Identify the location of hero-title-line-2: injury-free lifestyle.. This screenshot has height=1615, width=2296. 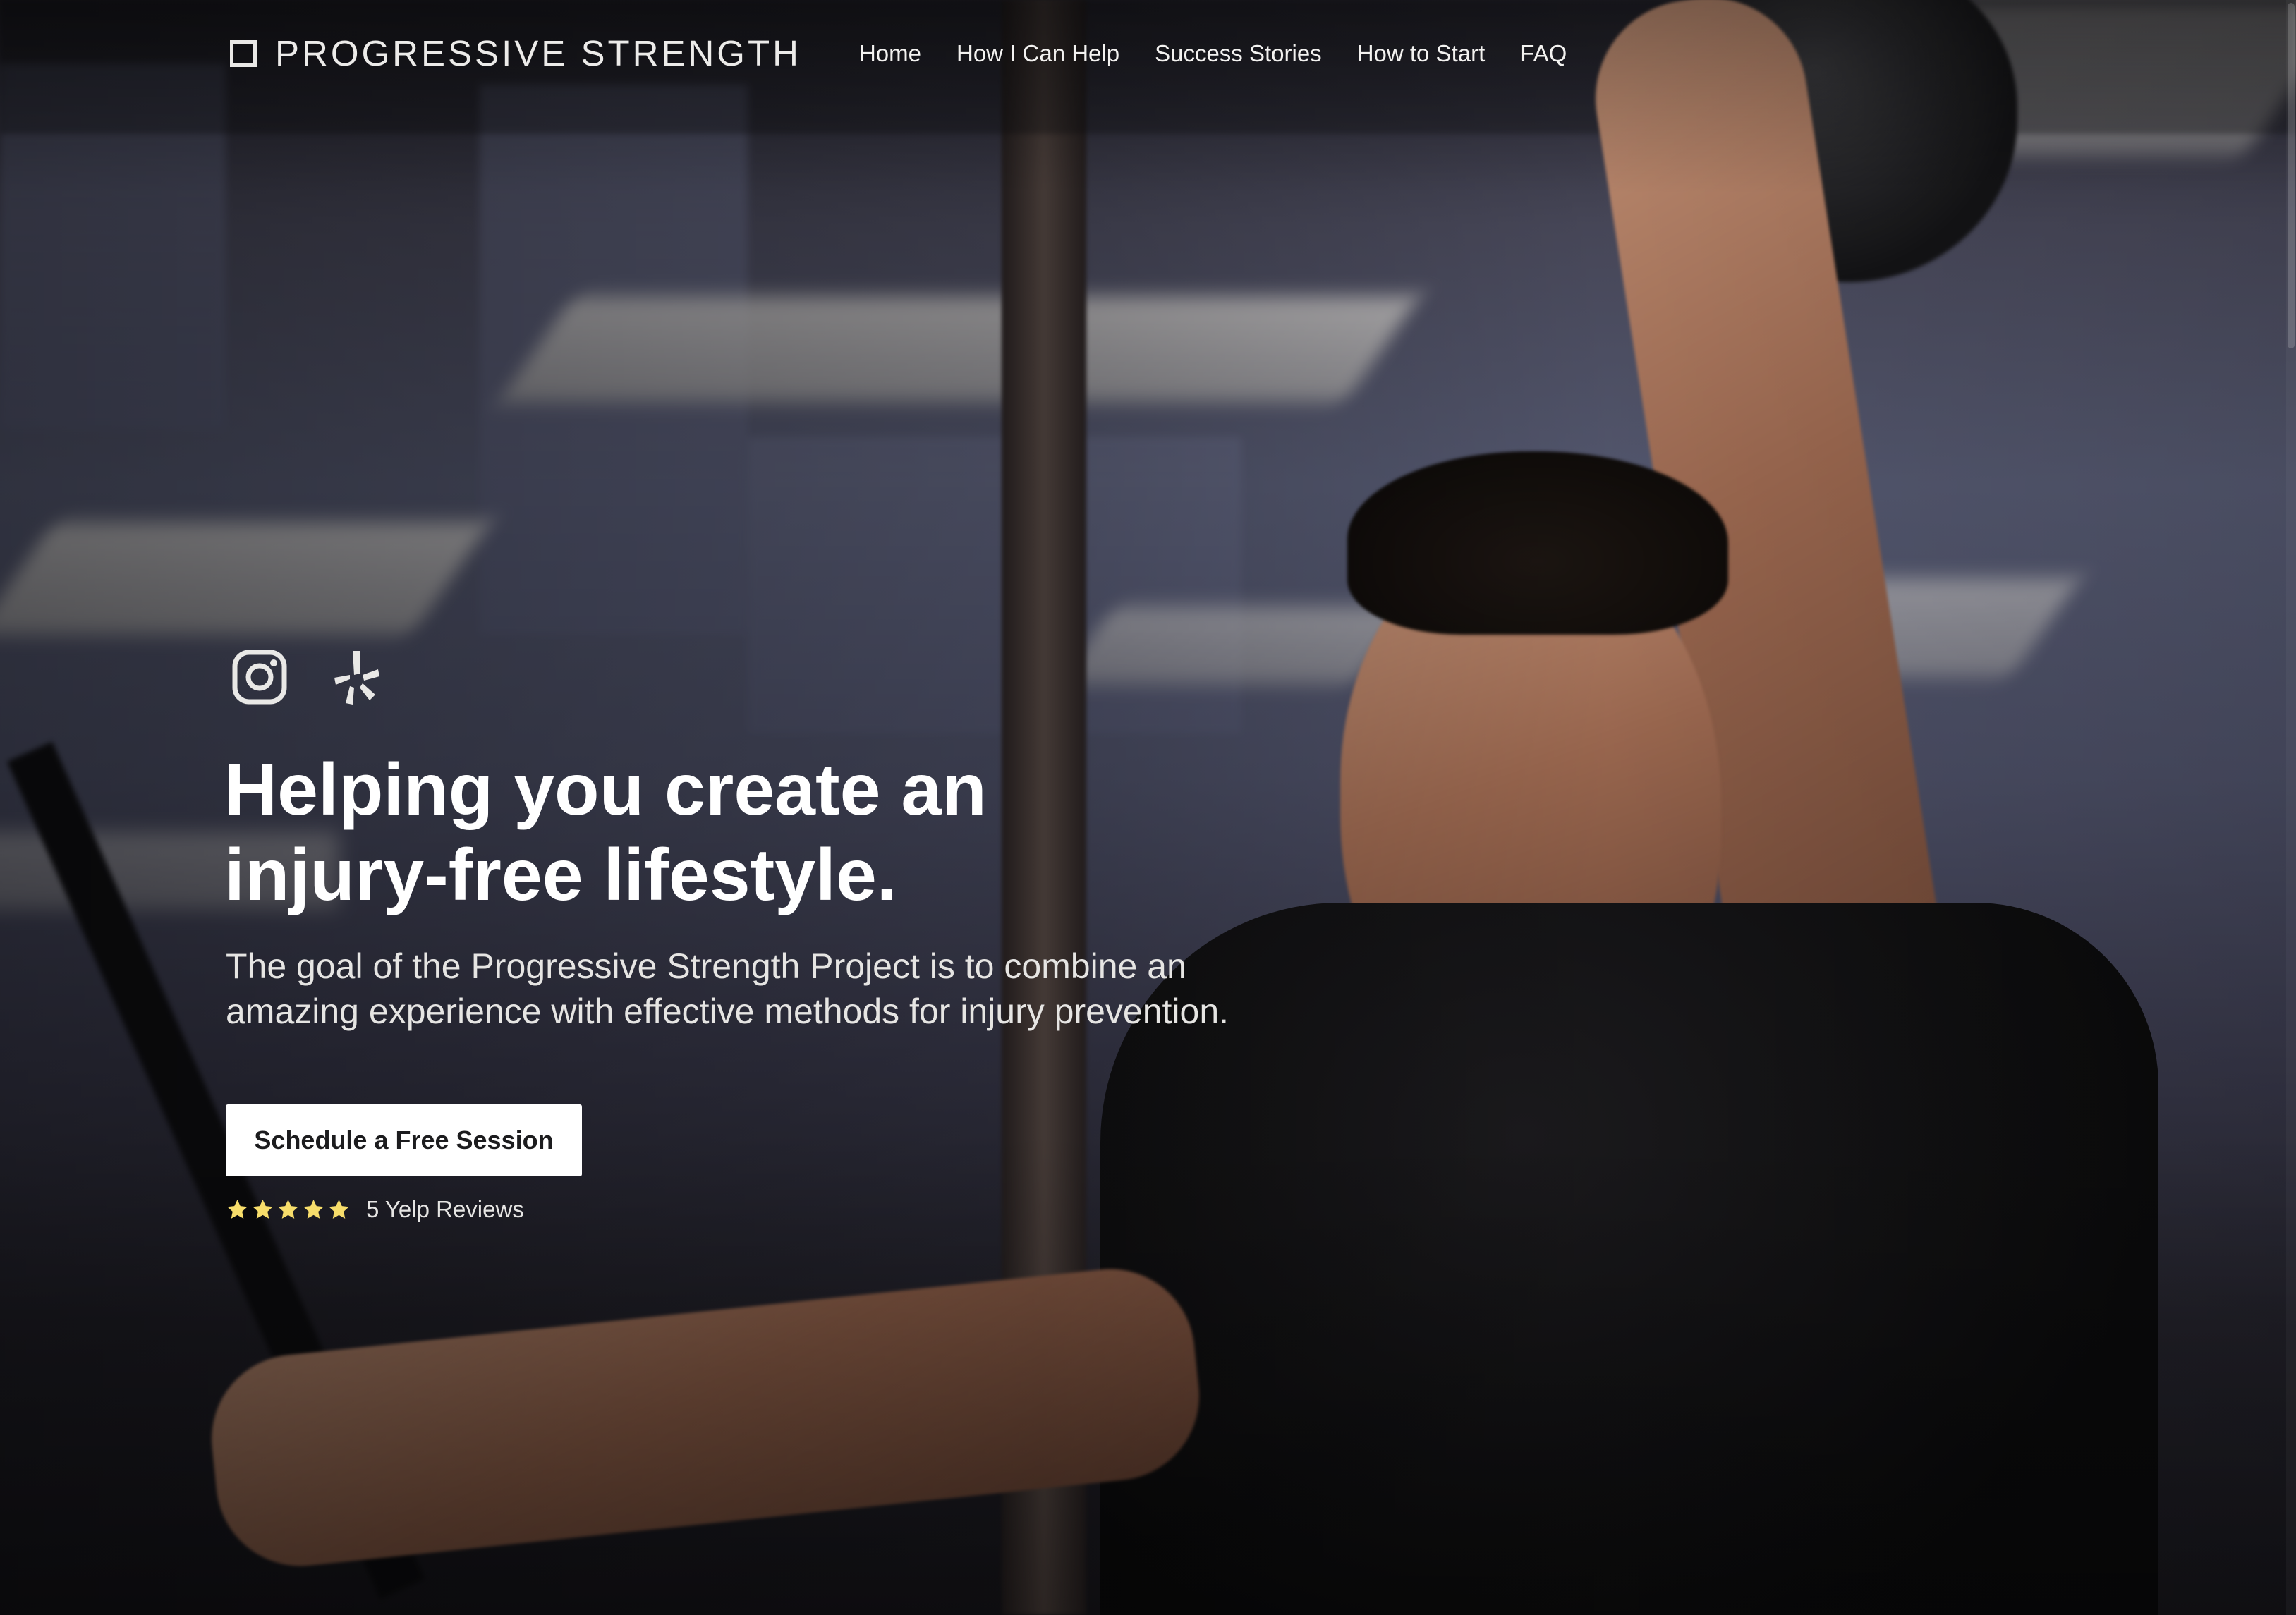
(560, 875).